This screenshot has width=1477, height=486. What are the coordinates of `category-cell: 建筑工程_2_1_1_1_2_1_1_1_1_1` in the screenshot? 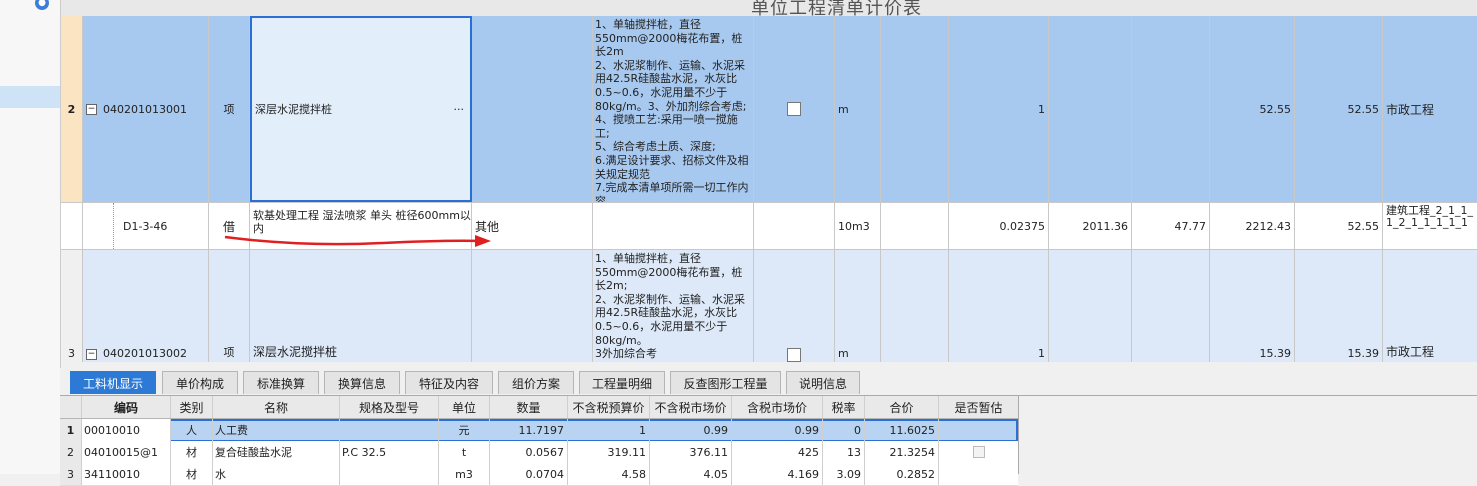 It's located at (1430, 226).